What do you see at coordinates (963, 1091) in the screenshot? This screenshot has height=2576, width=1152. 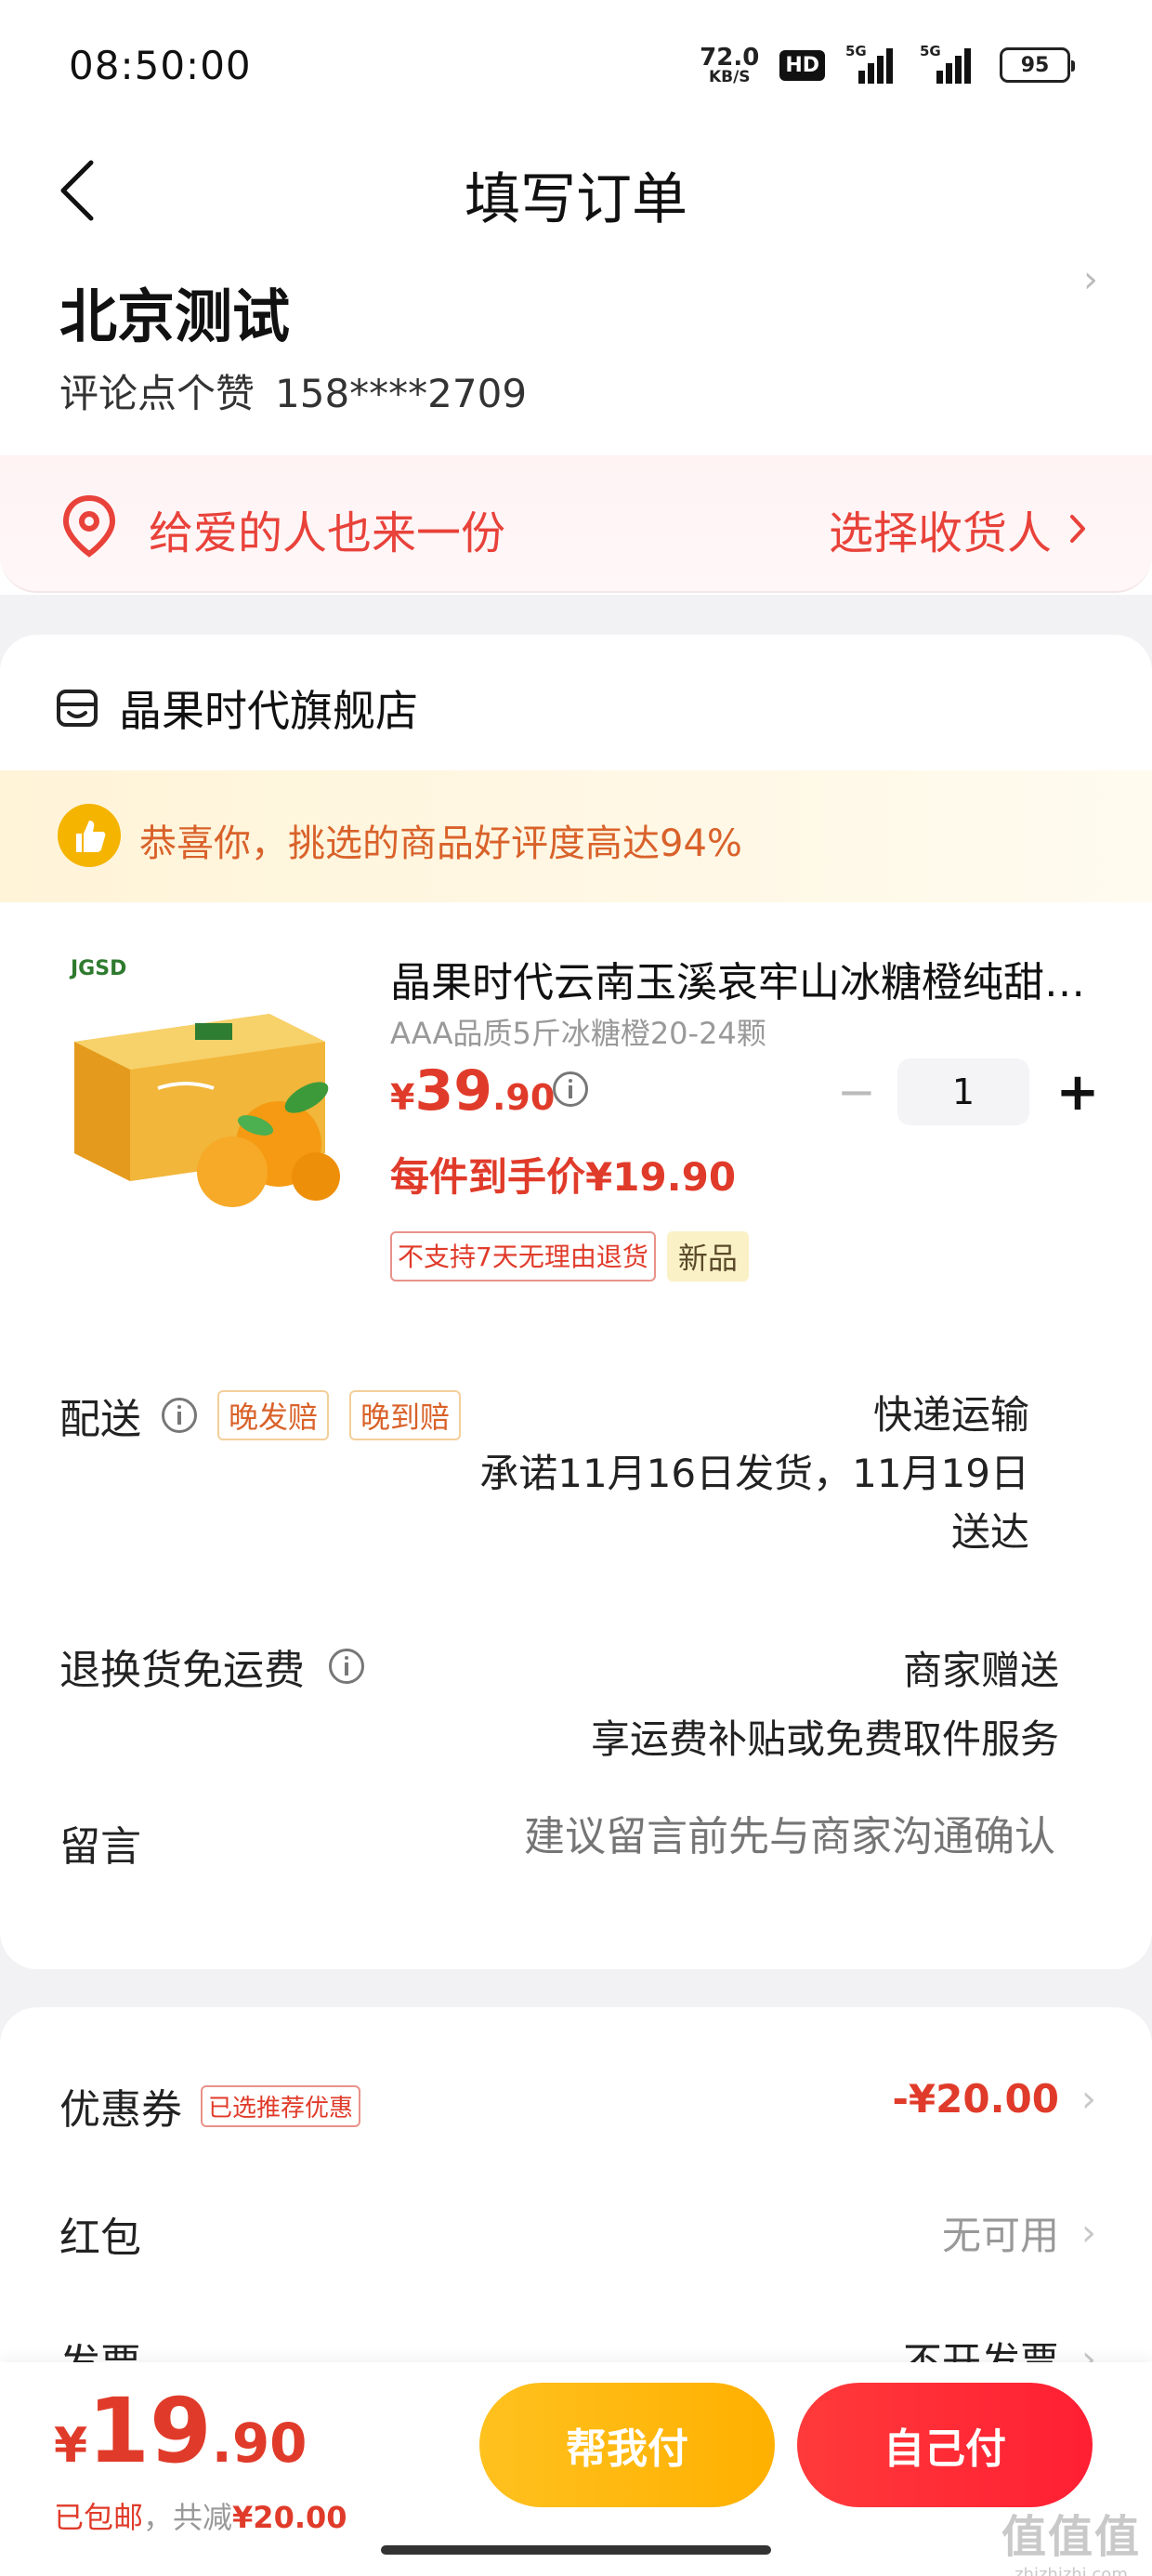 I see `quantity-value: 1` at bounding box center [963, 1091].